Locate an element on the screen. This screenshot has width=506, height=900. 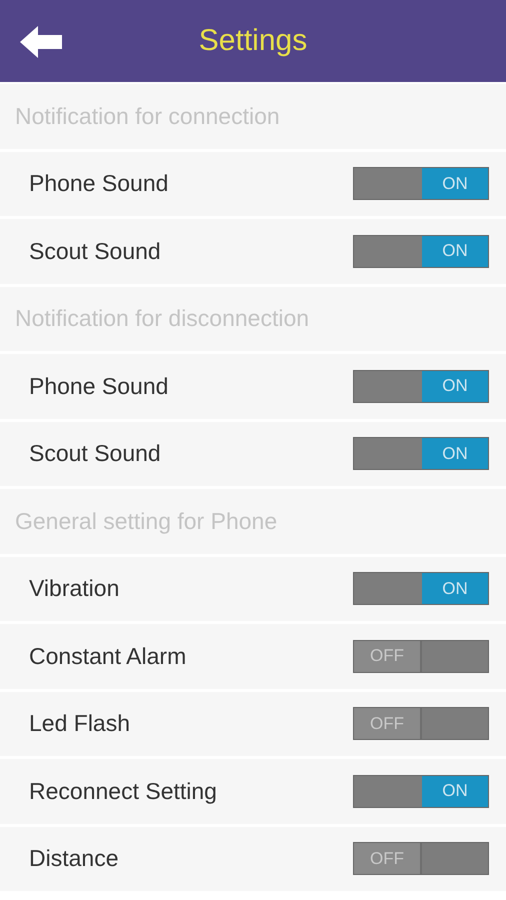
setting-label: Vibration is located at coordinates (74, 588).